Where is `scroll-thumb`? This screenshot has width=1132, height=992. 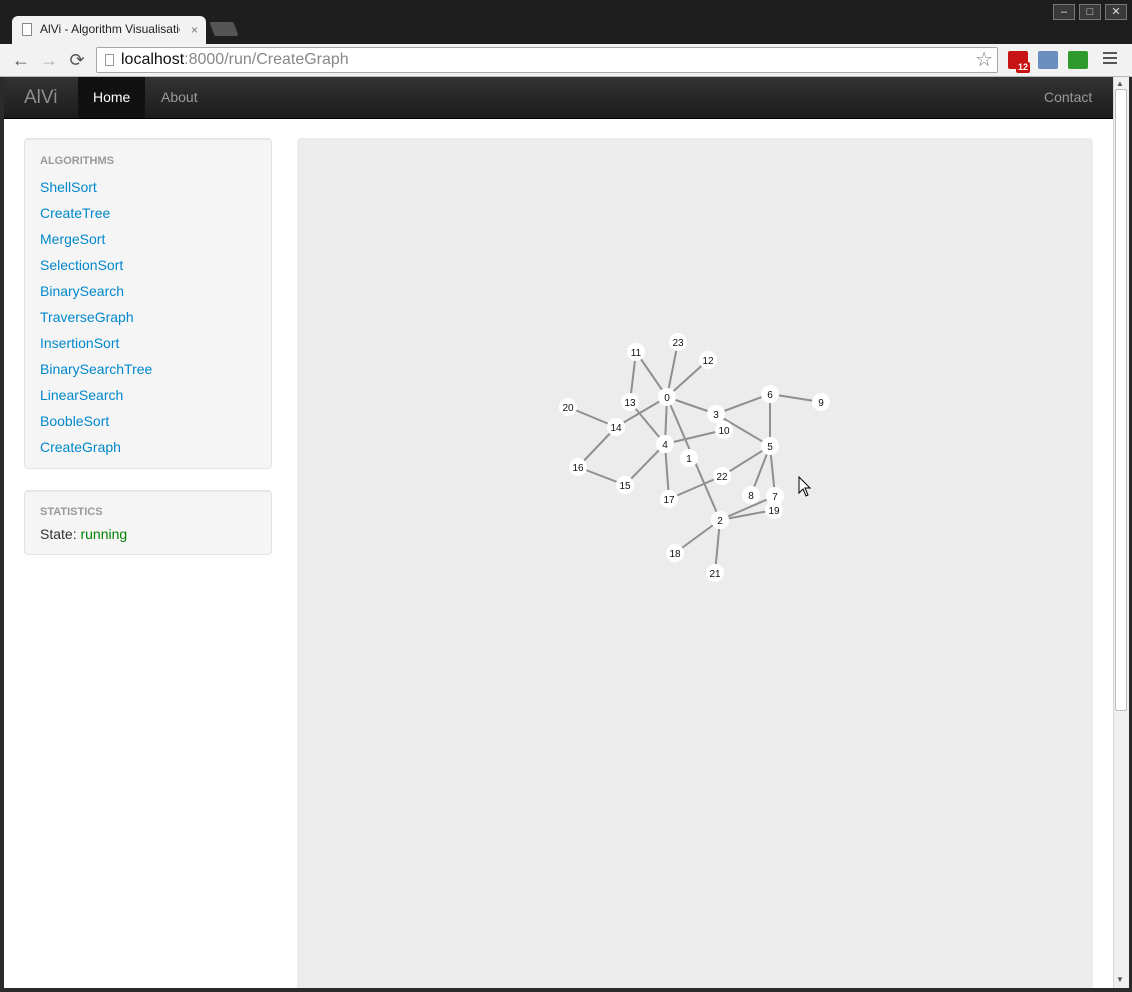 scroll-thumb is located at coordinates (1121, 400).